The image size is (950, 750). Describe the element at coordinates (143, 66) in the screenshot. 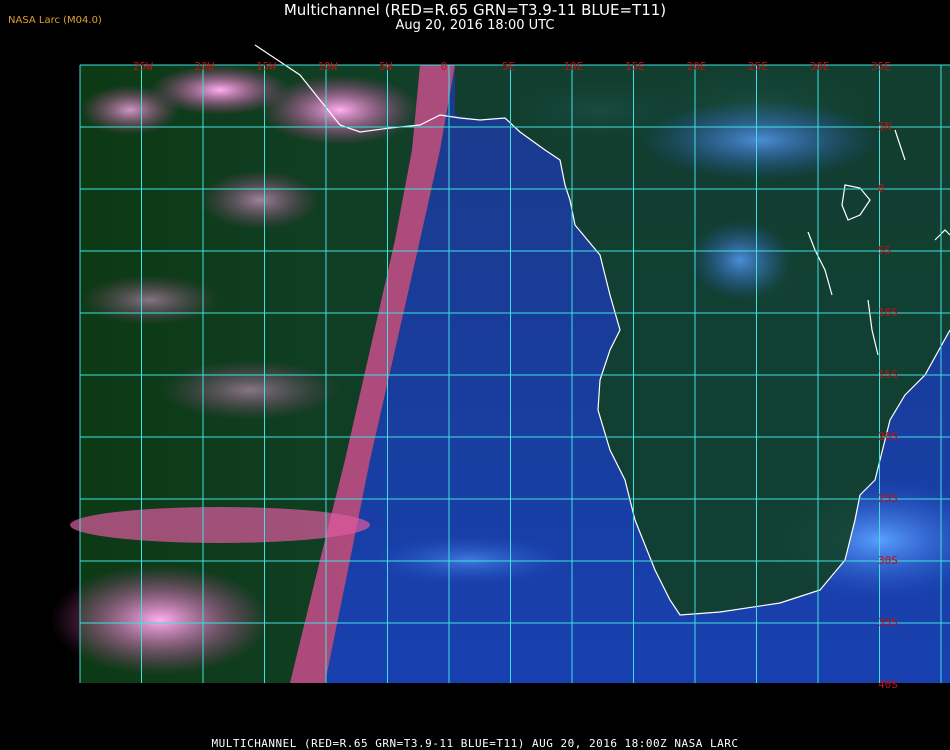

I see `longitude-label: 25W` at that location.